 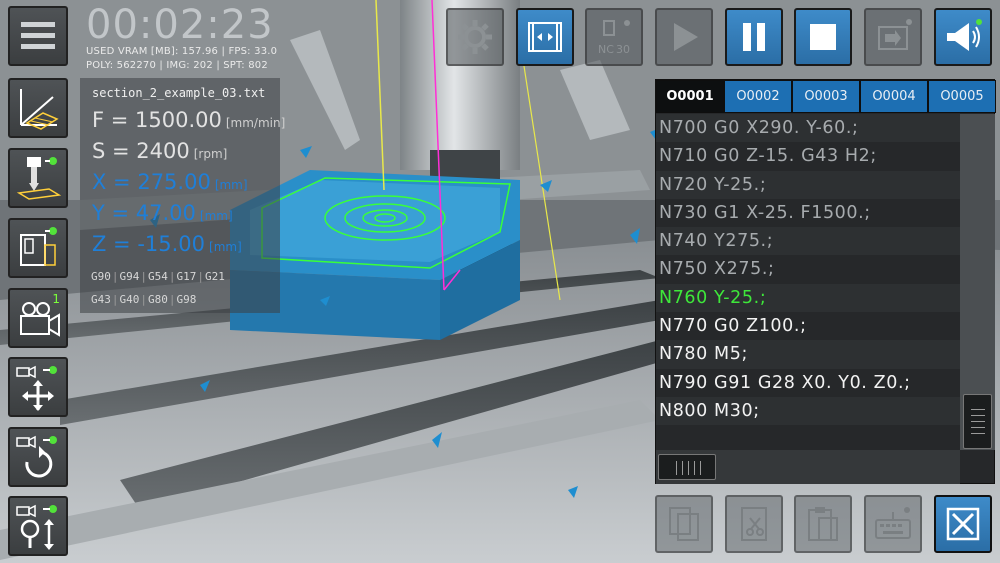 What do you see at coordinates (962, 96) in the screenshot?
I see `tab-o0005: O0005` at bounding box center [962, 96].